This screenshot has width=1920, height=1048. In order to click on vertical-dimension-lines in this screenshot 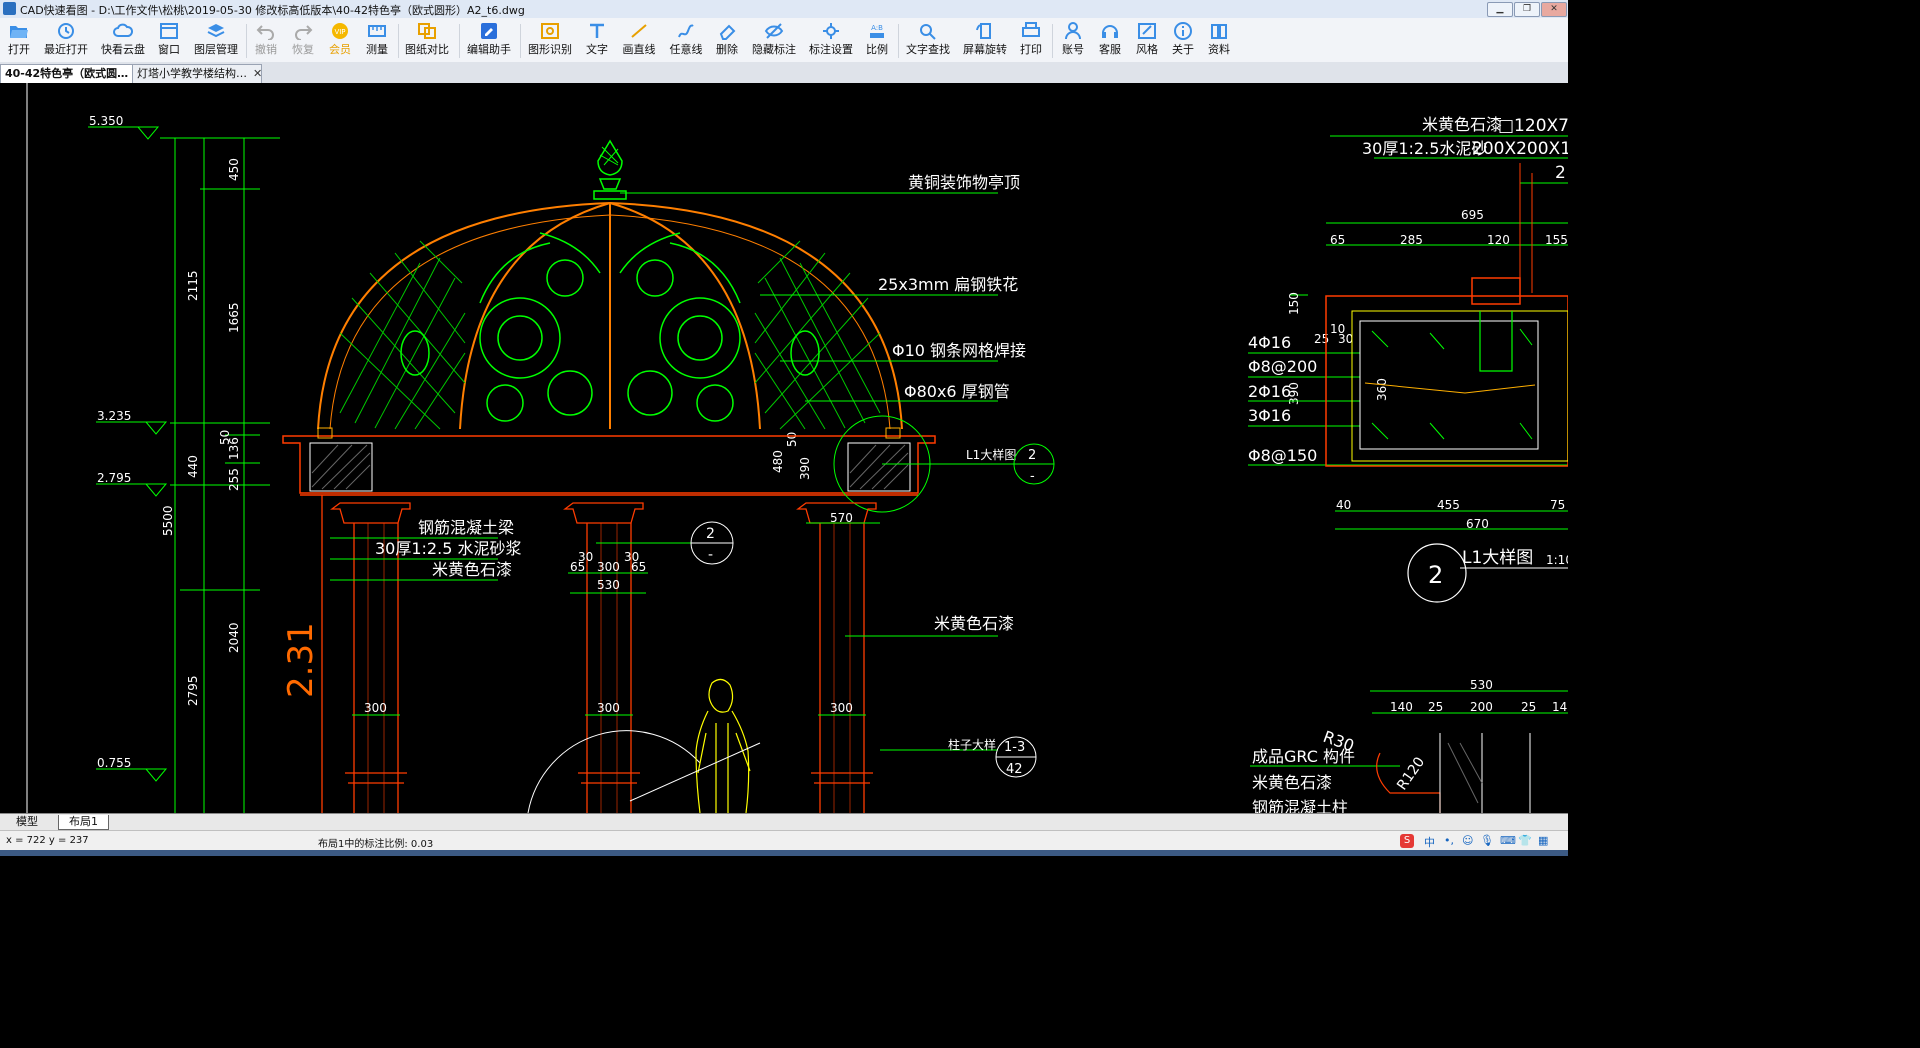, I will do `click(220, 475)`.